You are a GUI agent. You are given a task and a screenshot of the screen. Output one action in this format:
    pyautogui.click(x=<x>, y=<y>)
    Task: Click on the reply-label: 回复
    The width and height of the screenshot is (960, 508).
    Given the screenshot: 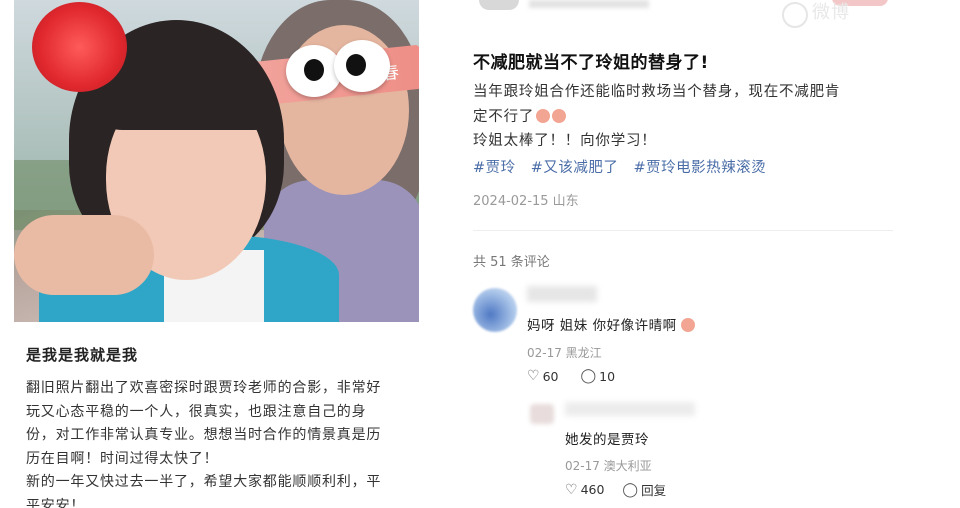 What is the action you would take?
    pyautogui.click(x=654, y=490)
    